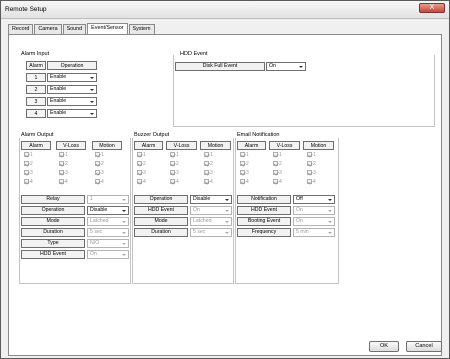 The image size is (450, 359). What do you see at coordinates (53, 210) in the screenshot?
I see `alarm-operation-label: Operation` at bounding box center [53, 210].